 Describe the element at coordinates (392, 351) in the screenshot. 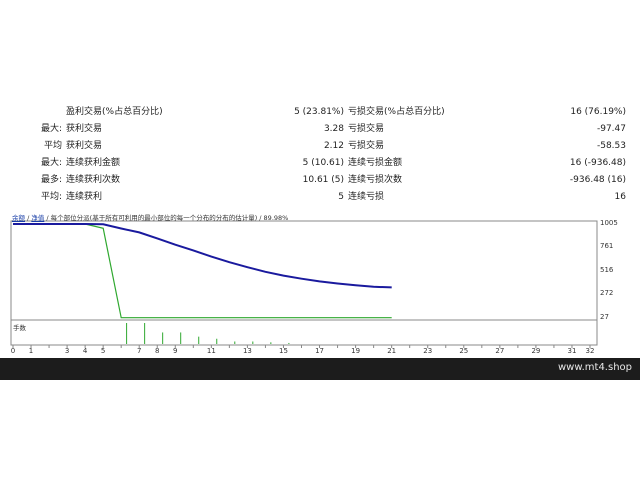

I see `x-tick-label: 21` at that location.